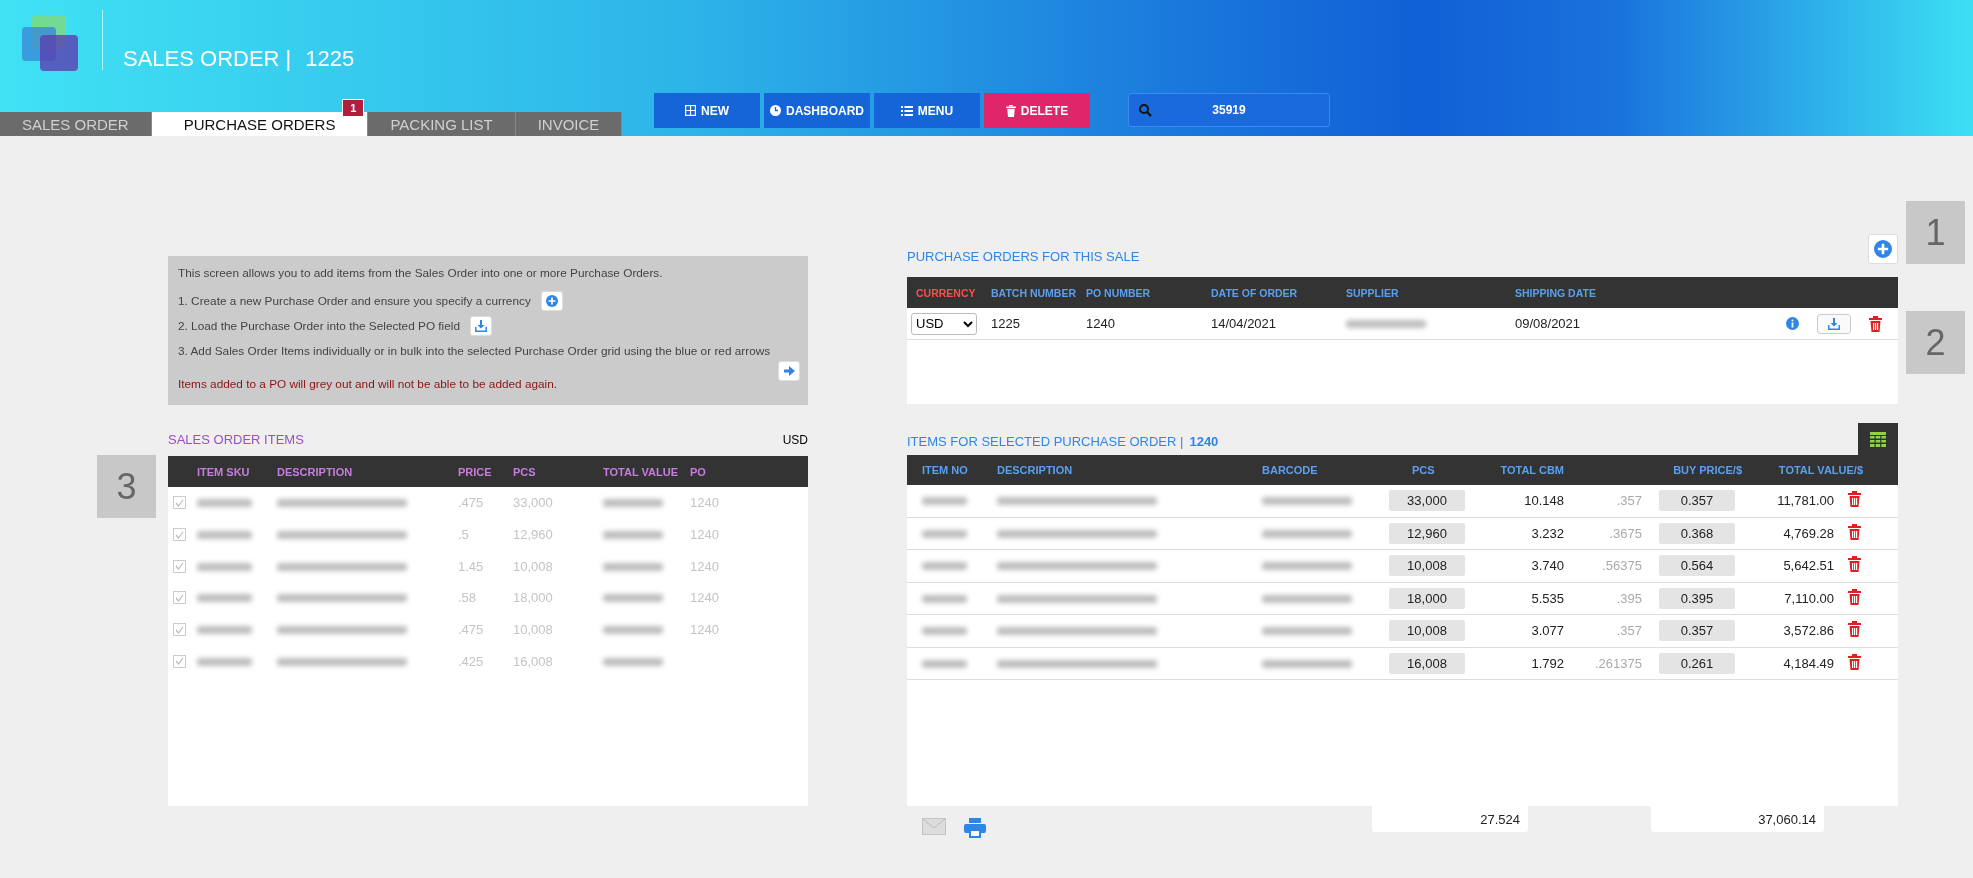 Image resolution: width=1973 pixels, height=878 pixels. I want to click on column-header: SHIPPING DATE, so click(1555, 292).